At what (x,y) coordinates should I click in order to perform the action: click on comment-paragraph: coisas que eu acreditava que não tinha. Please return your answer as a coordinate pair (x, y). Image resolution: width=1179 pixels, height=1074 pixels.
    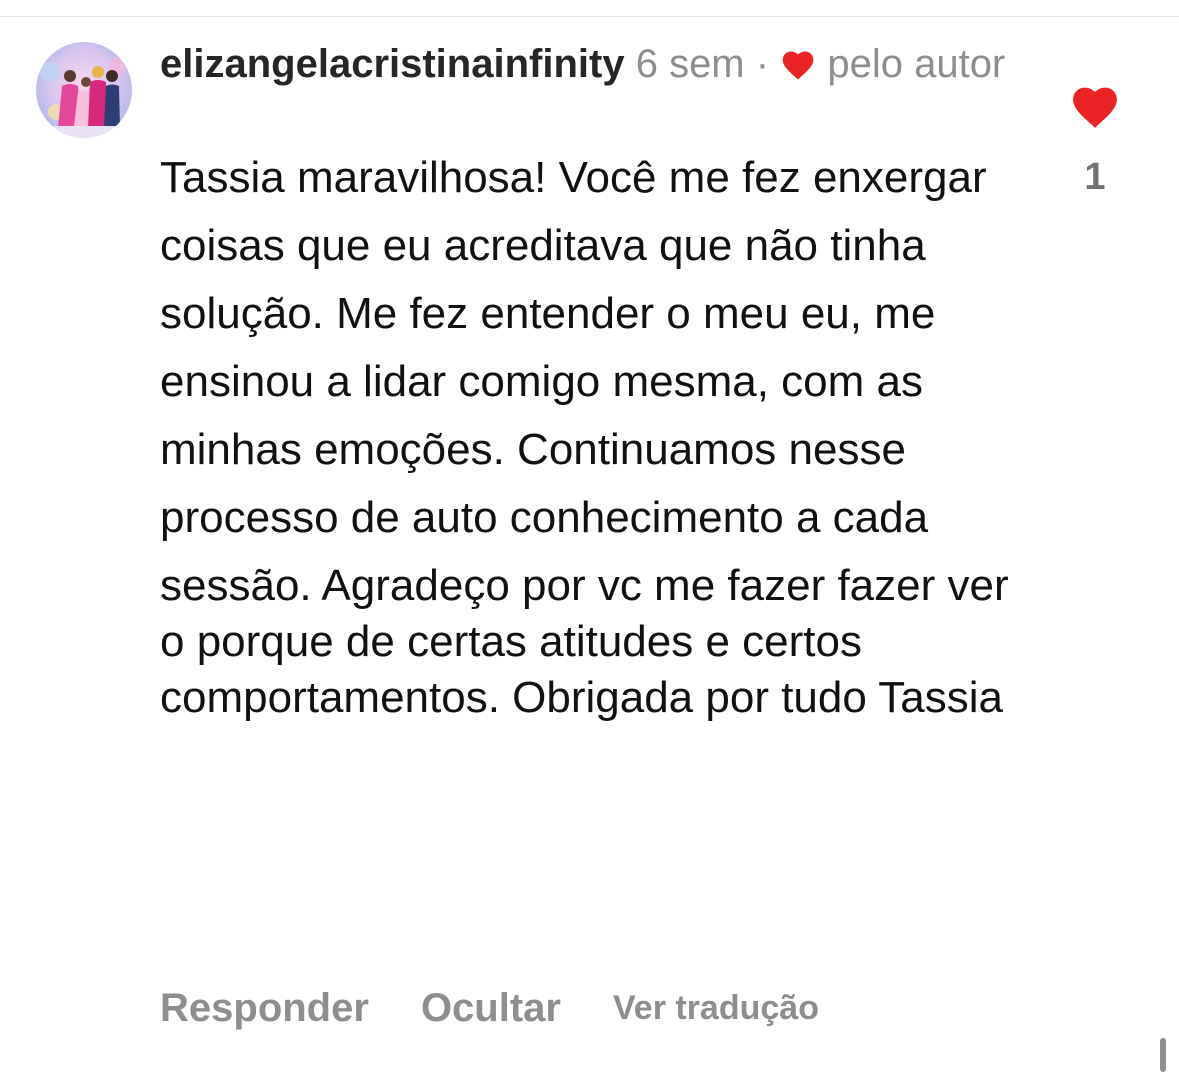
    Looking at the image, I should click on (543, 245).